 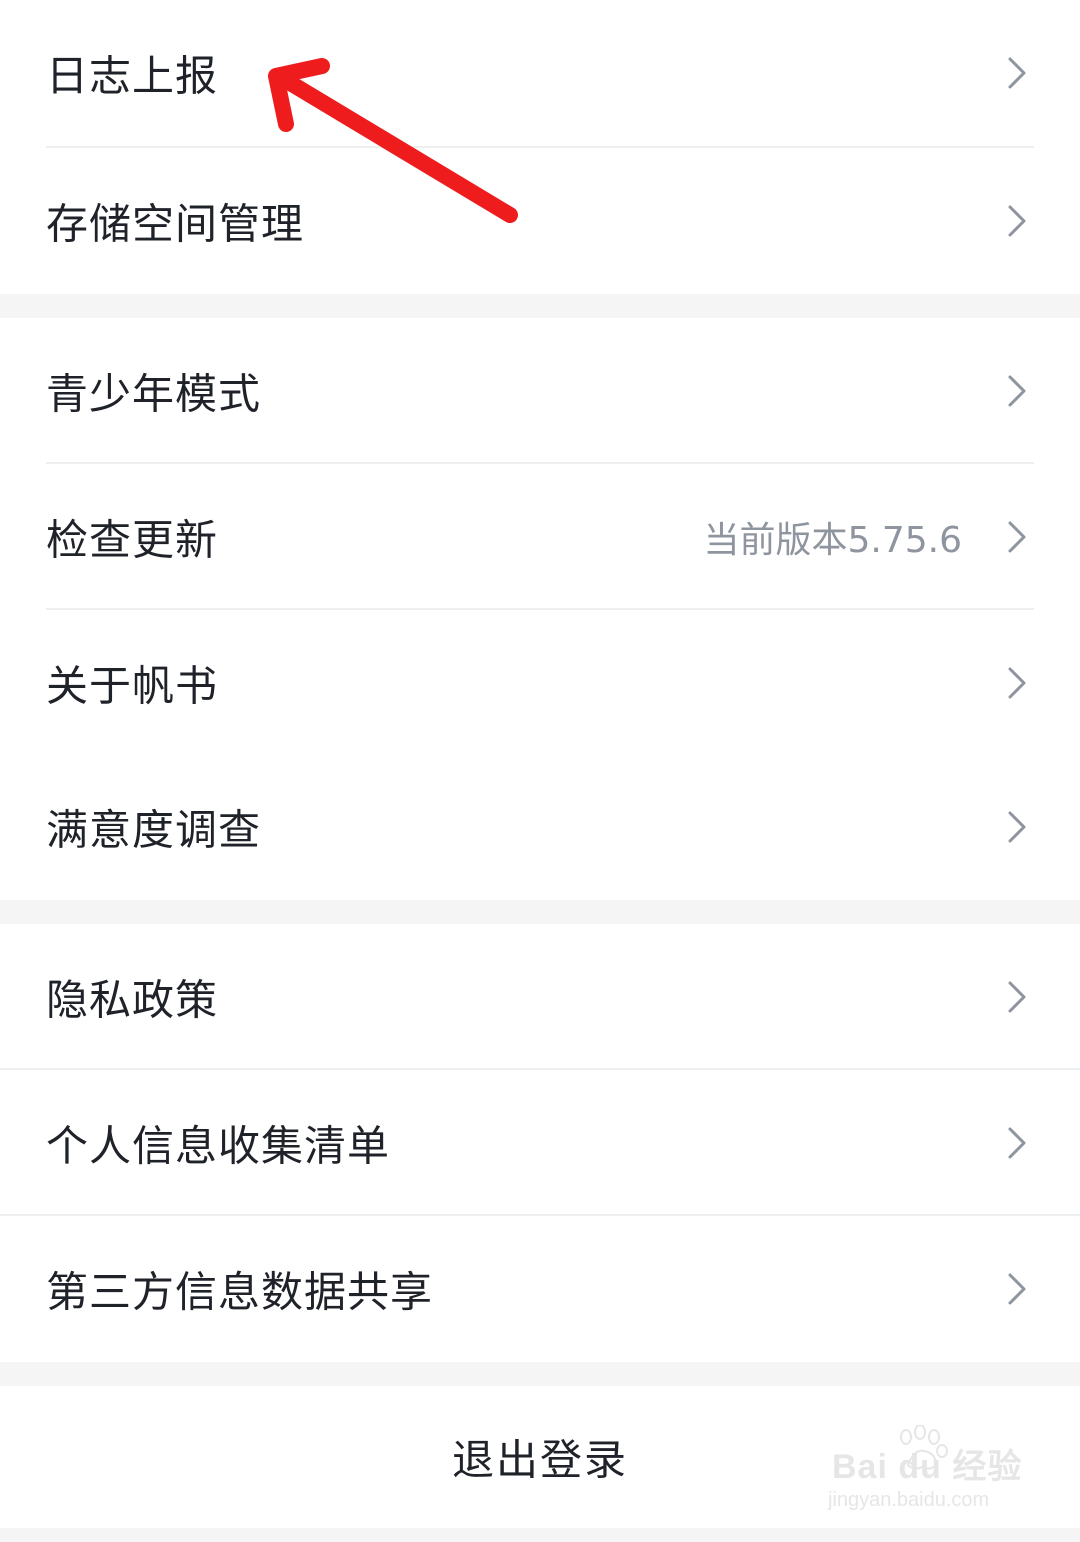 I want to click on menu-item-log-report: 日志上报, so click(x=540, y=73).